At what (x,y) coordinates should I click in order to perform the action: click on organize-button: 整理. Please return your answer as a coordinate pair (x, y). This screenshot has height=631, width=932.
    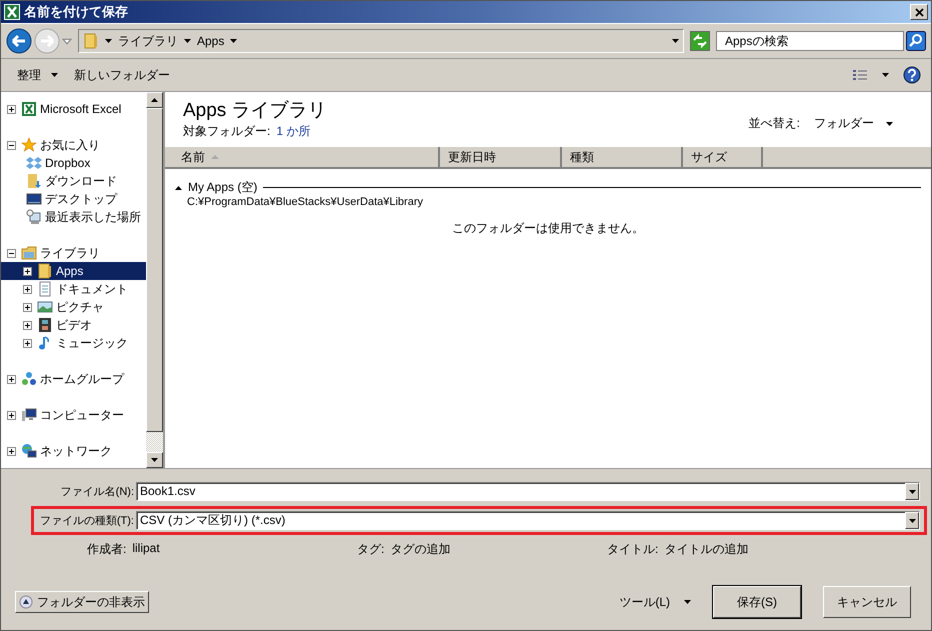
    Looking at the image, I should click on (29, 75).